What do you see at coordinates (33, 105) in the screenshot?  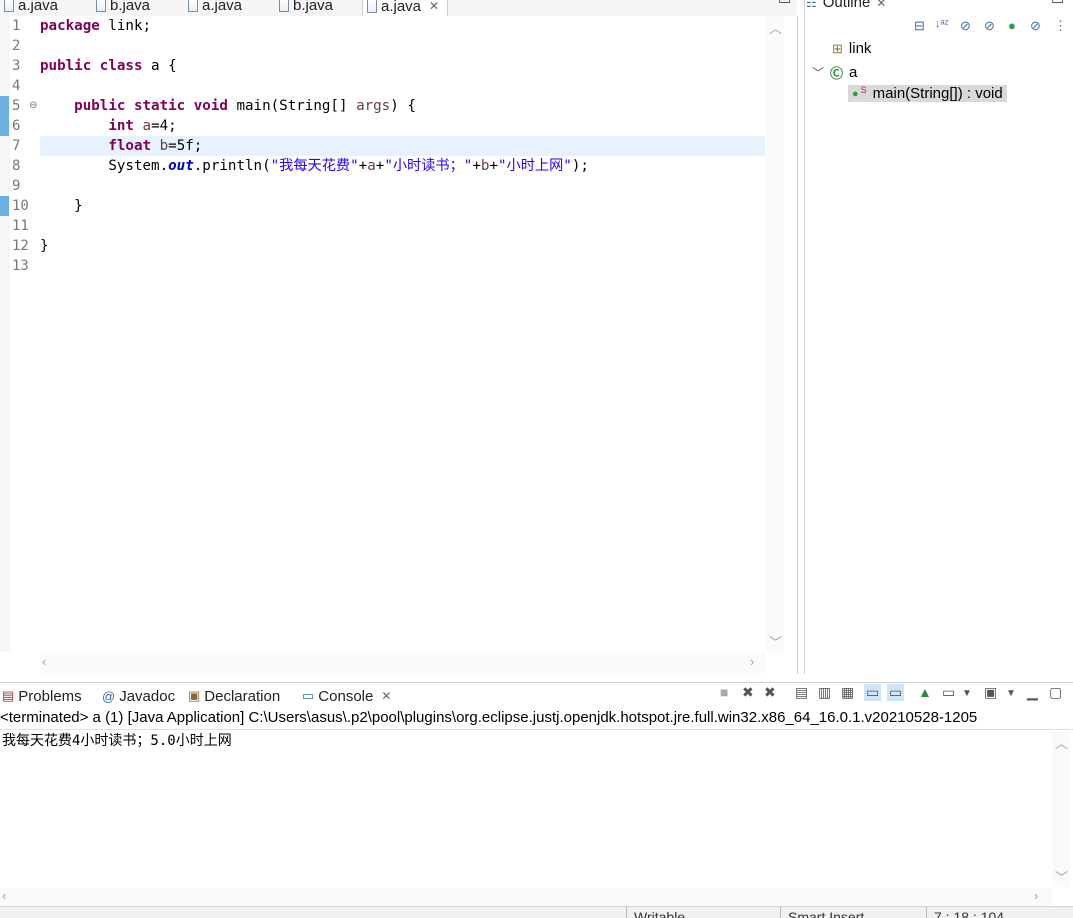 I see `fold-collapse-icon: ⊖` at bounding box center [33, 105].